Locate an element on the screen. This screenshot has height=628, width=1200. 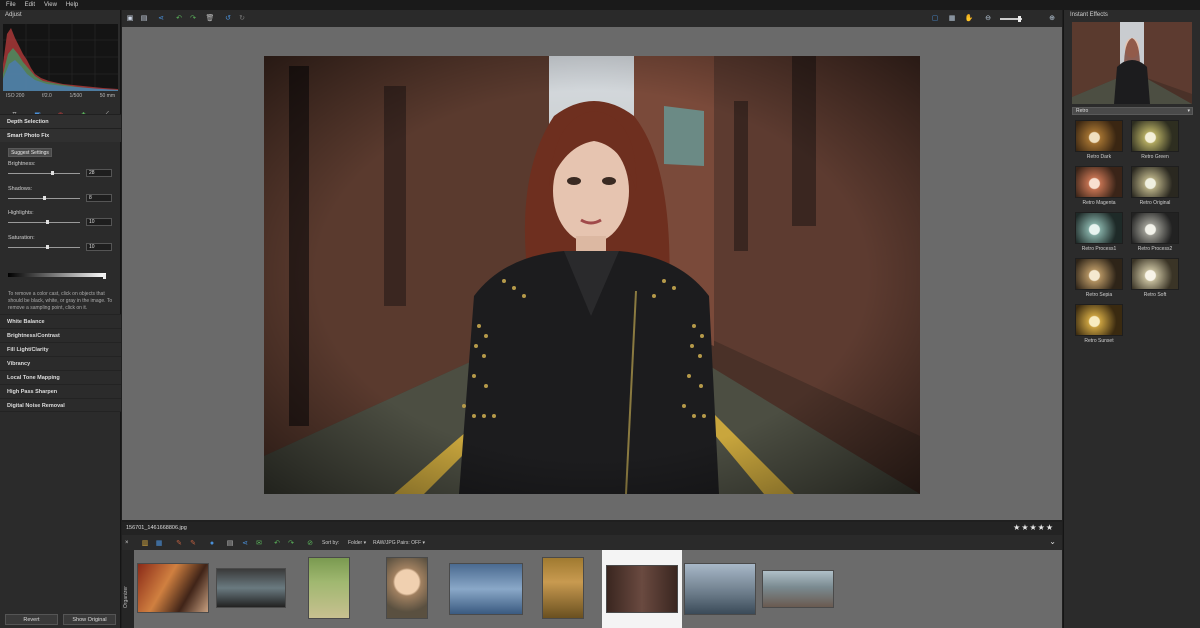
redo-icon: ↻ is located at coordinates (242, 18).